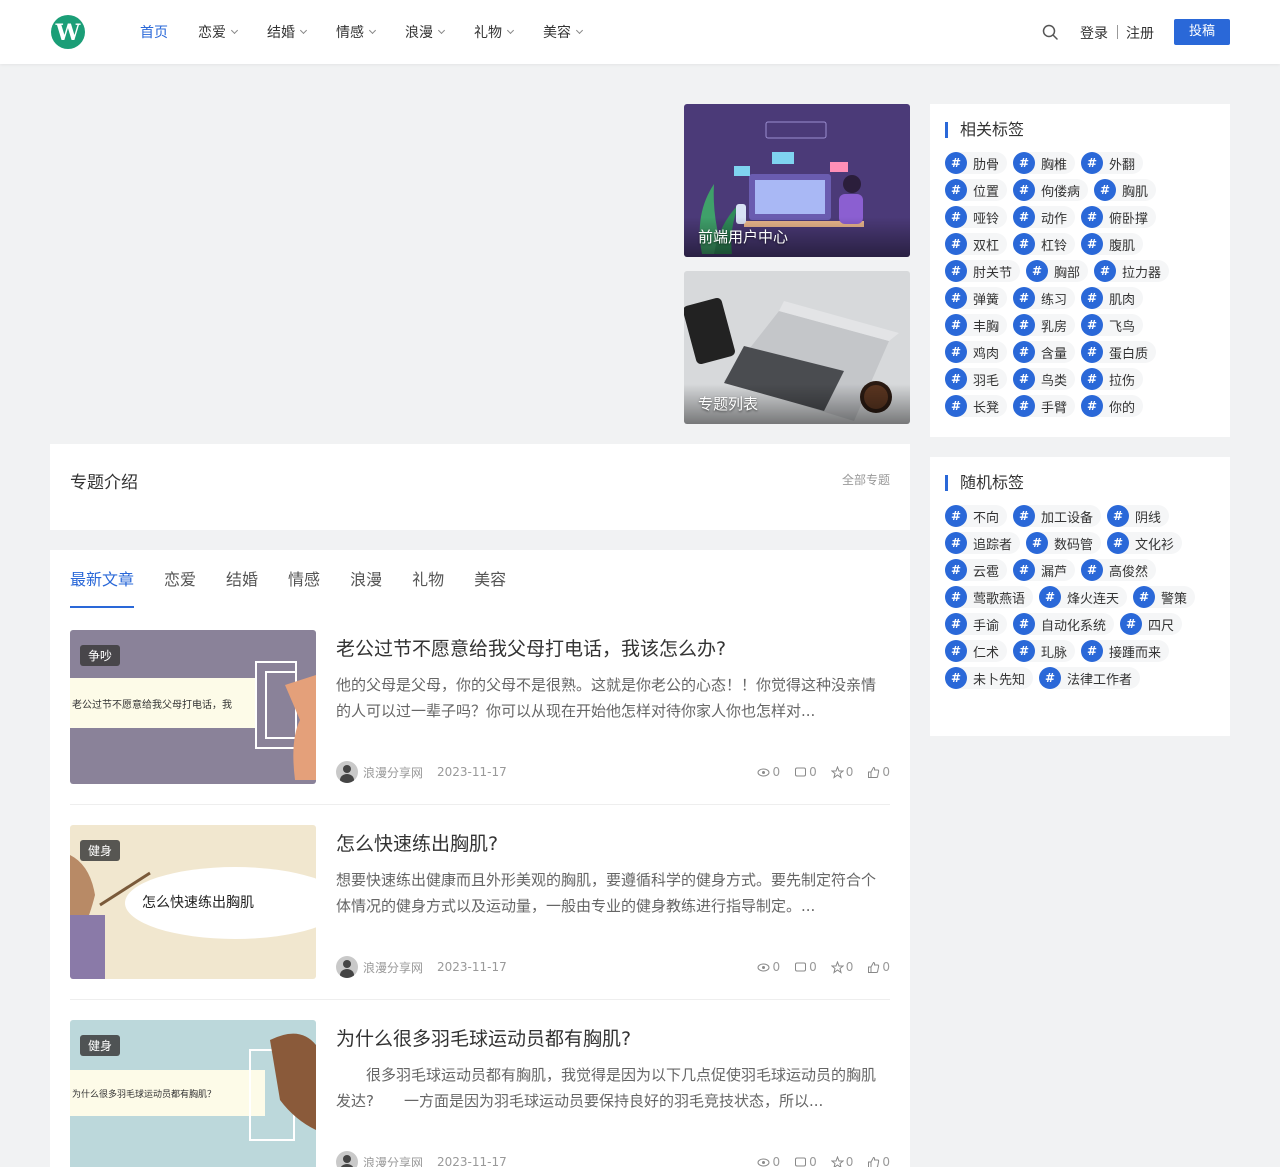 The width and height of the screenshot is (1280, 1167). What do you see at coordinates (1044, 163) in the screenshot?
I see `tag-chip: # 胸椎` at bounding box center [1044, 163].